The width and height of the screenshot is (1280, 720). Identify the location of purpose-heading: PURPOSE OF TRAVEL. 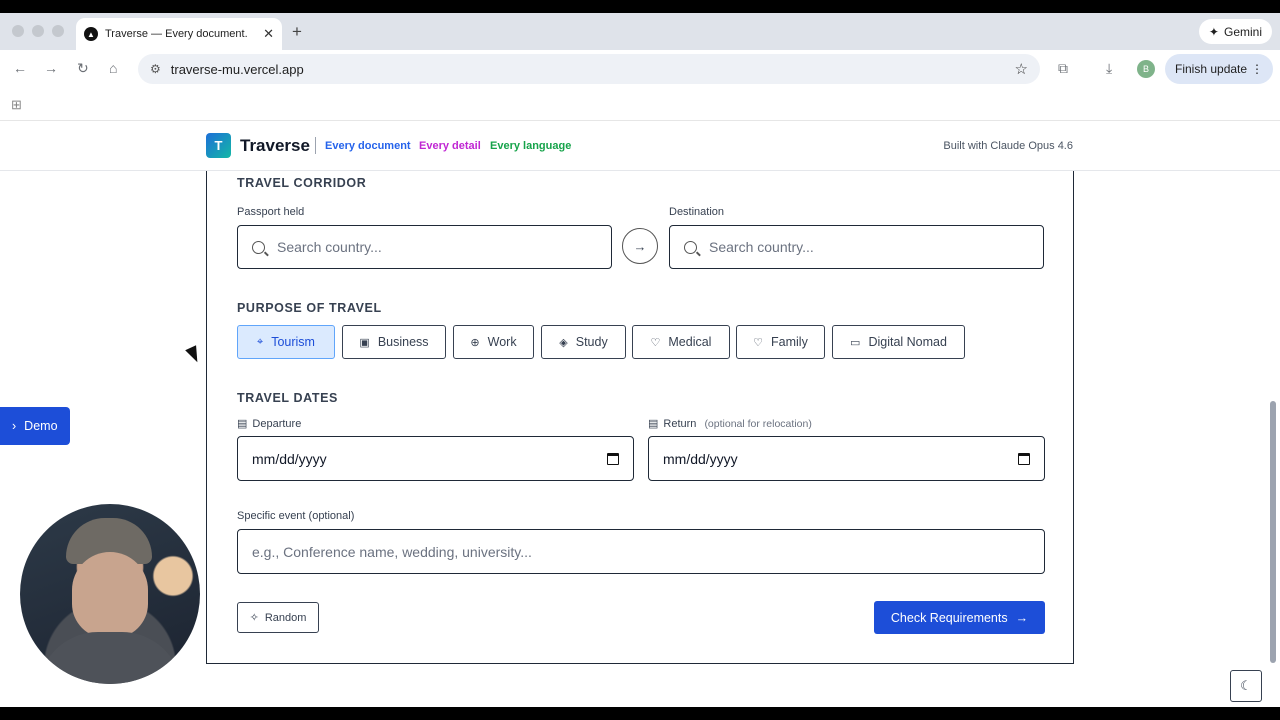
(309, 308).